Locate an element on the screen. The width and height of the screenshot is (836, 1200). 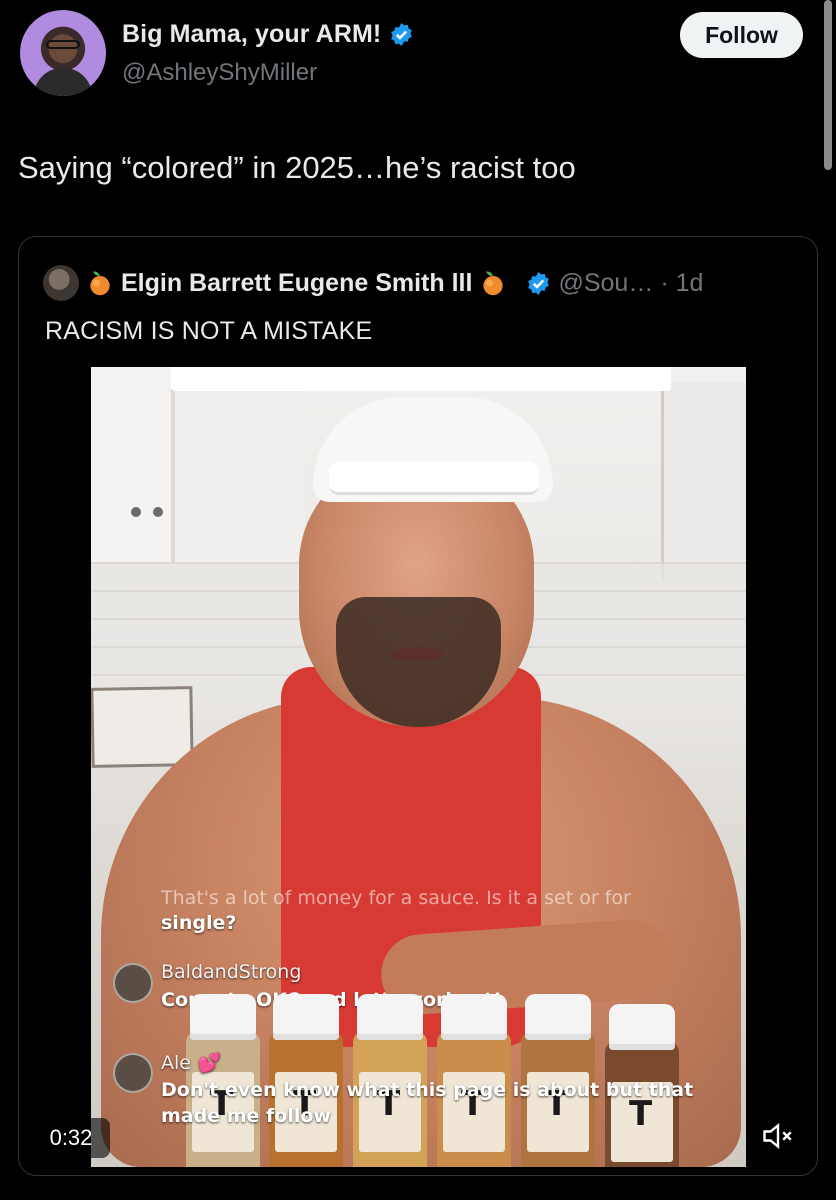
white-cap-band is located at coordinates (434, 478).